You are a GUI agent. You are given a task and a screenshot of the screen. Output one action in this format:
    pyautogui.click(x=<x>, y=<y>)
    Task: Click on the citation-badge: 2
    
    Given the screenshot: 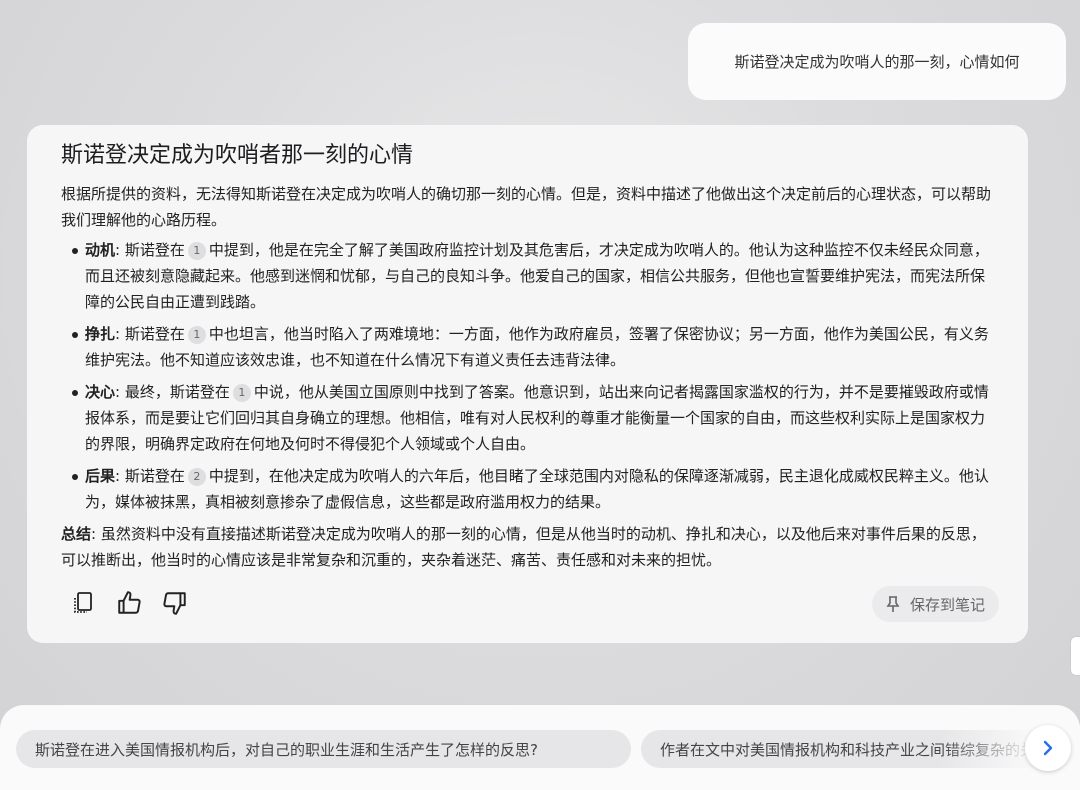 What is the action you would take?
    pyautogui.click(x=196, y=477)
    